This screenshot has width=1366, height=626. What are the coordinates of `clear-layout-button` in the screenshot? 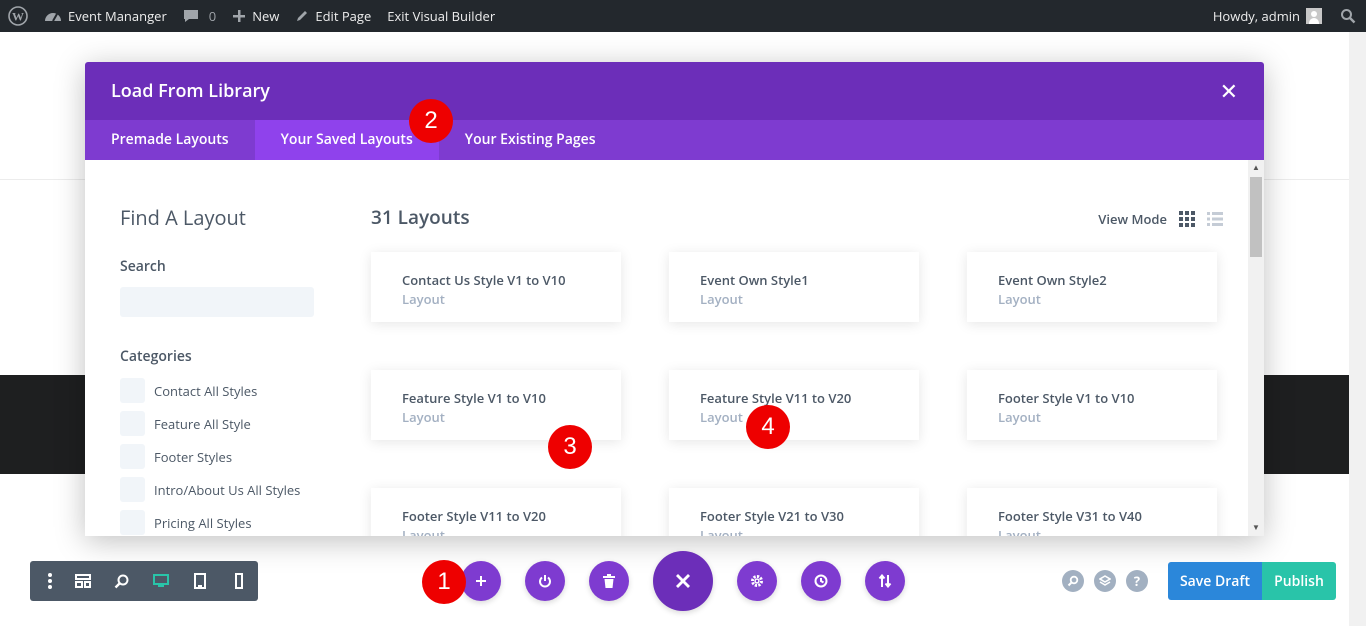 It's located at (609, 581).